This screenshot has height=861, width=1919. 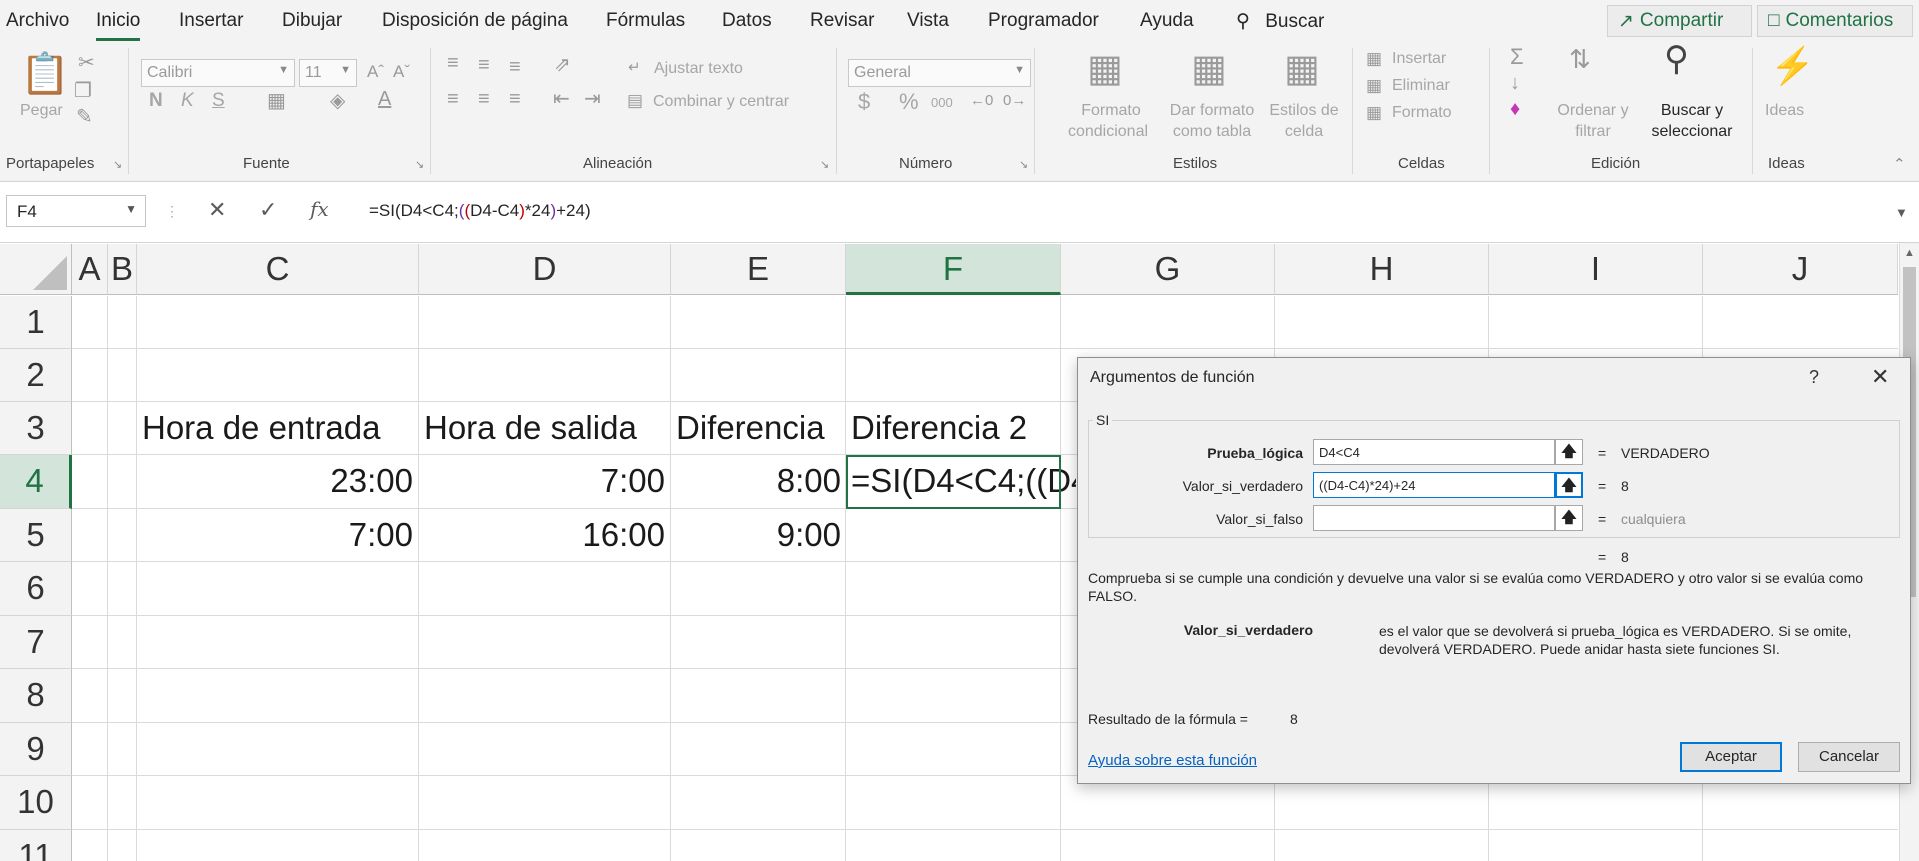 What do you see at coordinates (721, 102) in the screenshot?
I see `merge-center-button: Combinar y centrar` at bounding box center [721, 102].